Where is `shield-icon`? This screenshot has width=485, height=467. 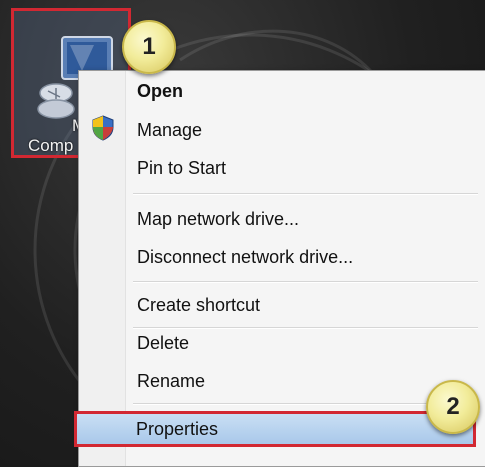
shield-icon is located at coordinates (103, 128).